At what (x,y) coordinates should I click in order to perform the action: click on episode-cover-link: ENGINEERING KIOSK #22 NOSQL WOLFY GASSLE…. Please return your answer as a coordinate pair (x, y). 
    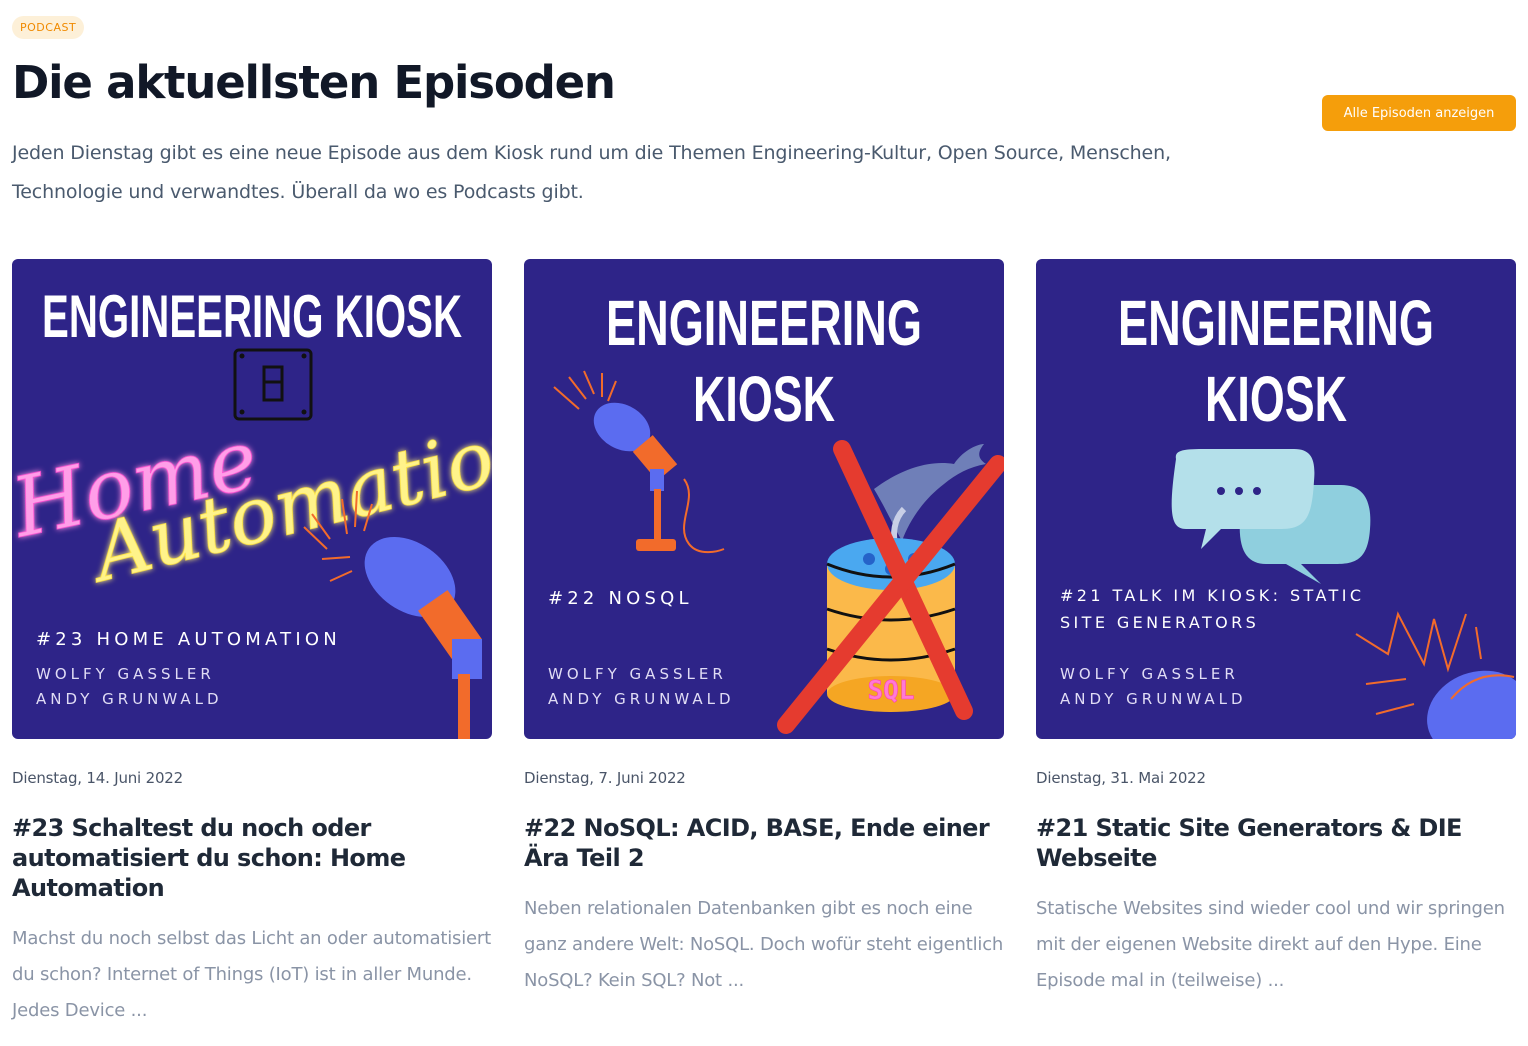
    Looking at the image, I should click on (764, 499).